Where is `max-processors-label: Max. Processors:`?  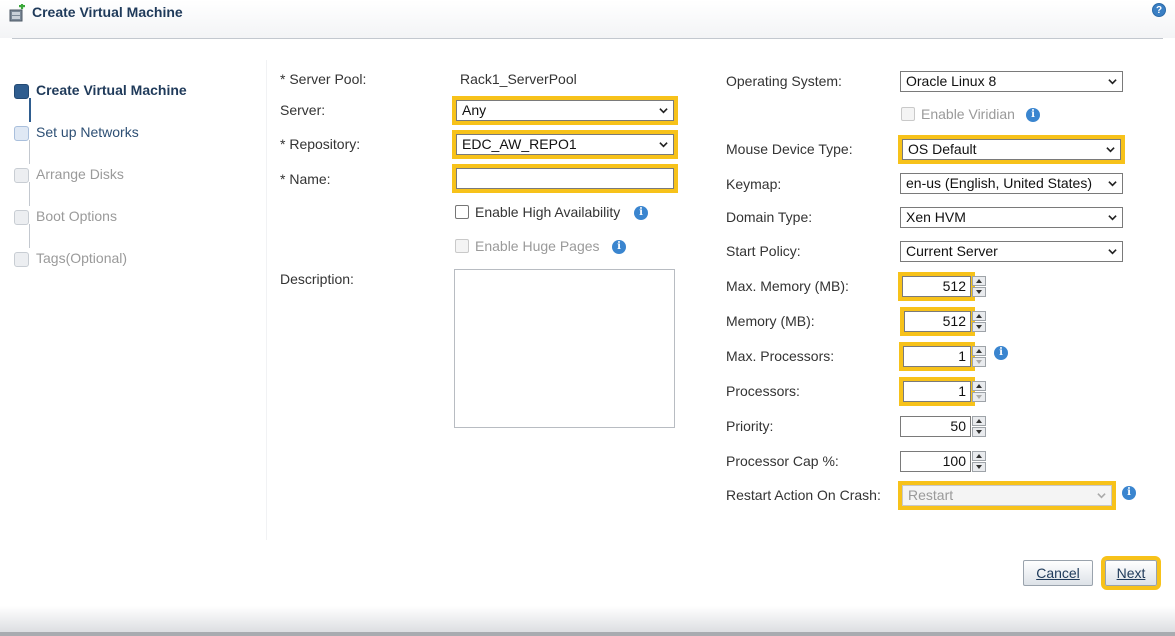
max-processors-label: Max. Processors: is located at coordinates (780, 356).